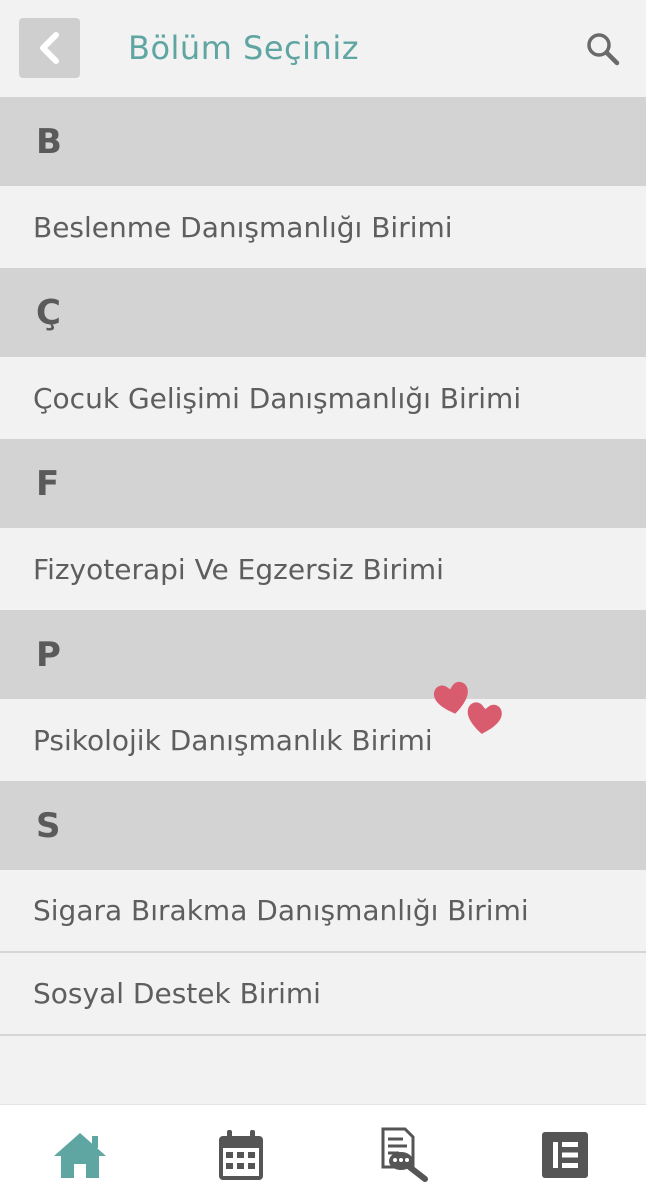  I want to click on page-title: Bölüm Seçiniz, so click(243, 48).